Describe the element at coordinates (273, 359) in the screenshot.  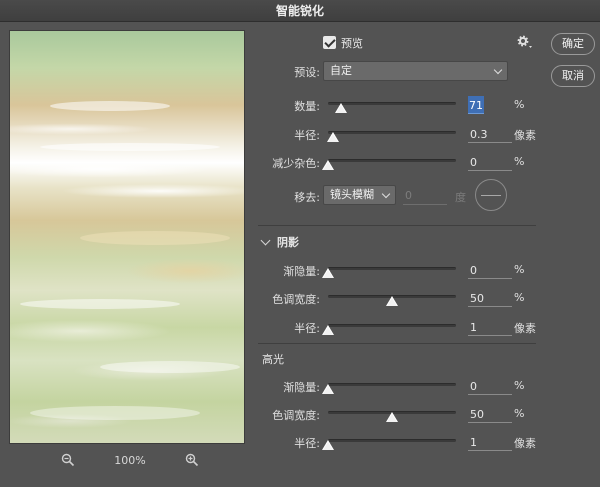
I see `highlights-heading: 高光` at that location.